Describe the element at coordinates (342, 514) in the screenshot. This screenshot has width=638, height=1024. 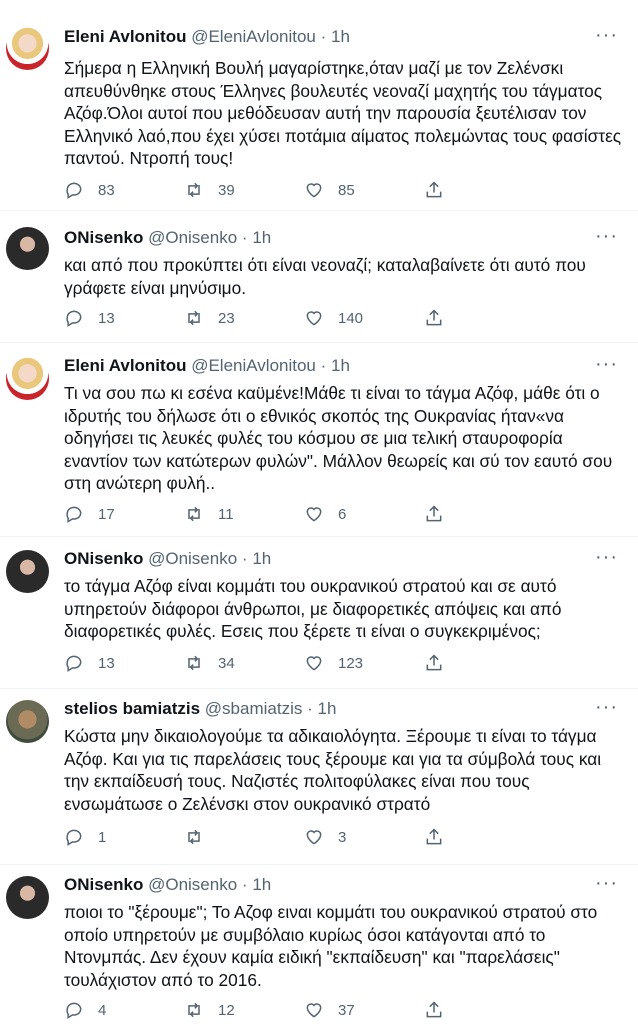
I see `like-count: 6` at that location.